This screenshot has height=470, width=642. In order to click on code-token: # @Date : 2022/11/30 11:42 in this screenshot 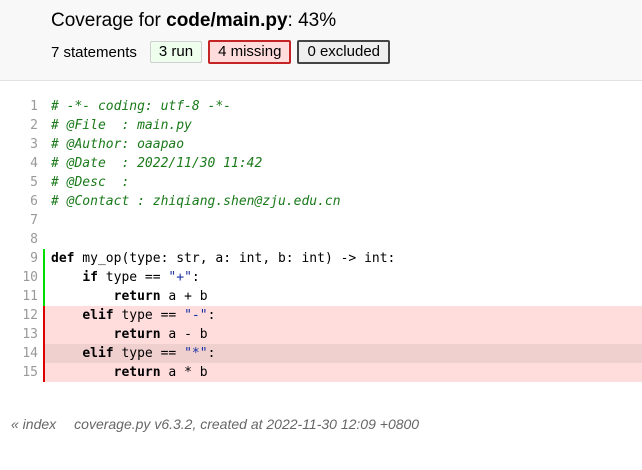, I will do `click(157, 163)`.